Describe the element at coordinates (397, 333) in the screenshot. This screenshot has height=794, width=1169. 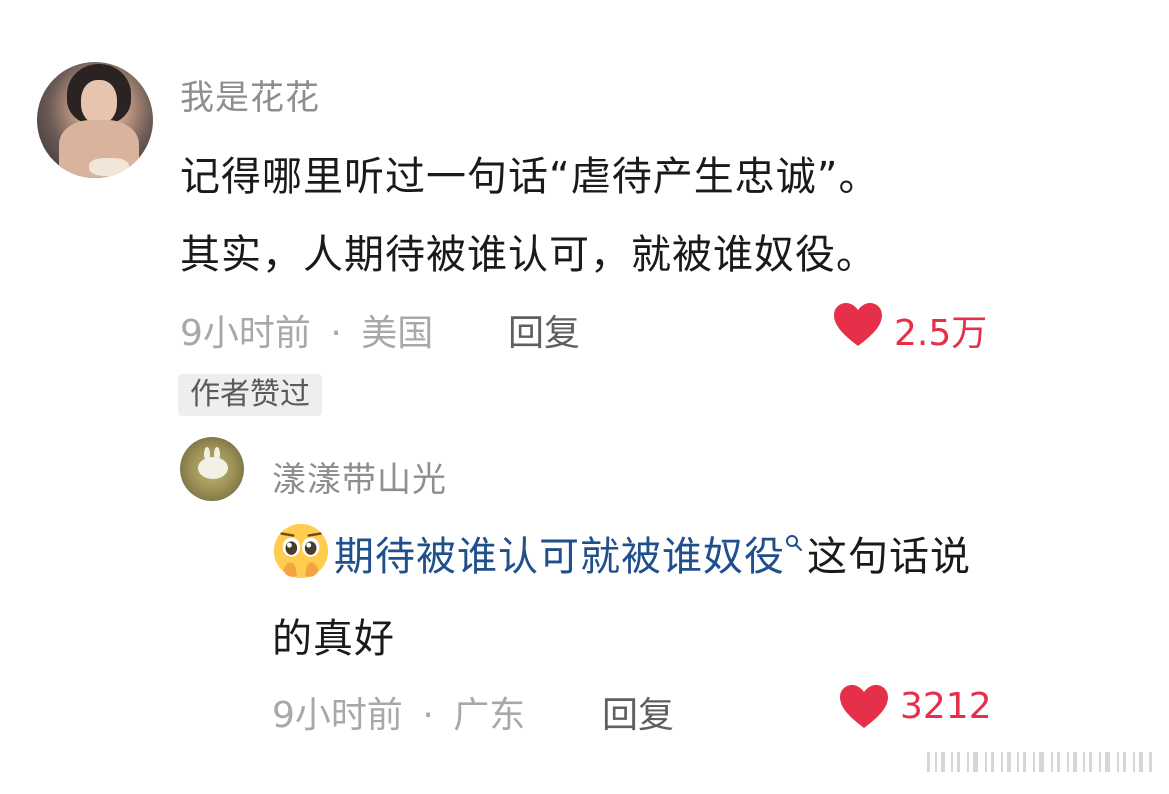
I see `comment-location: 美国` at that location.